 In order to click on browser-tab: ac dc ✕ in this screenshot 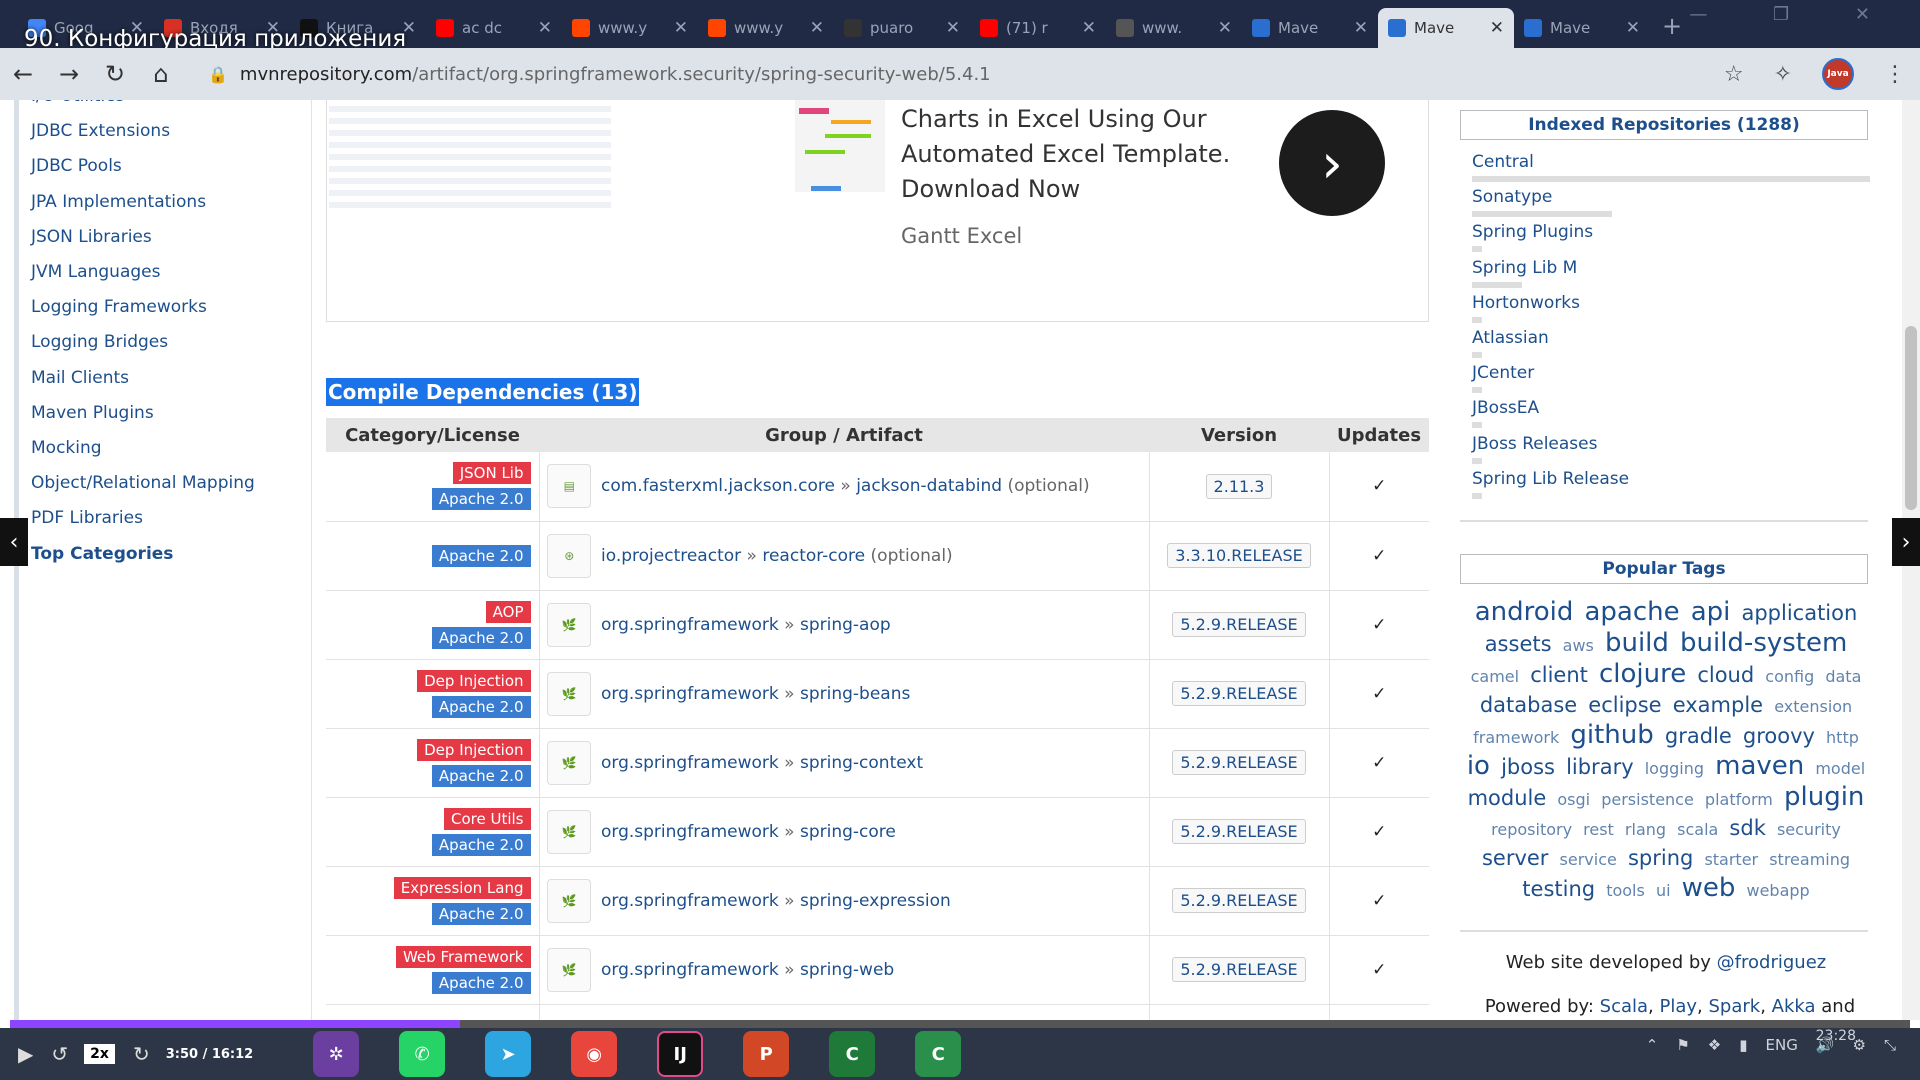, I will do `click(494, 28)`.